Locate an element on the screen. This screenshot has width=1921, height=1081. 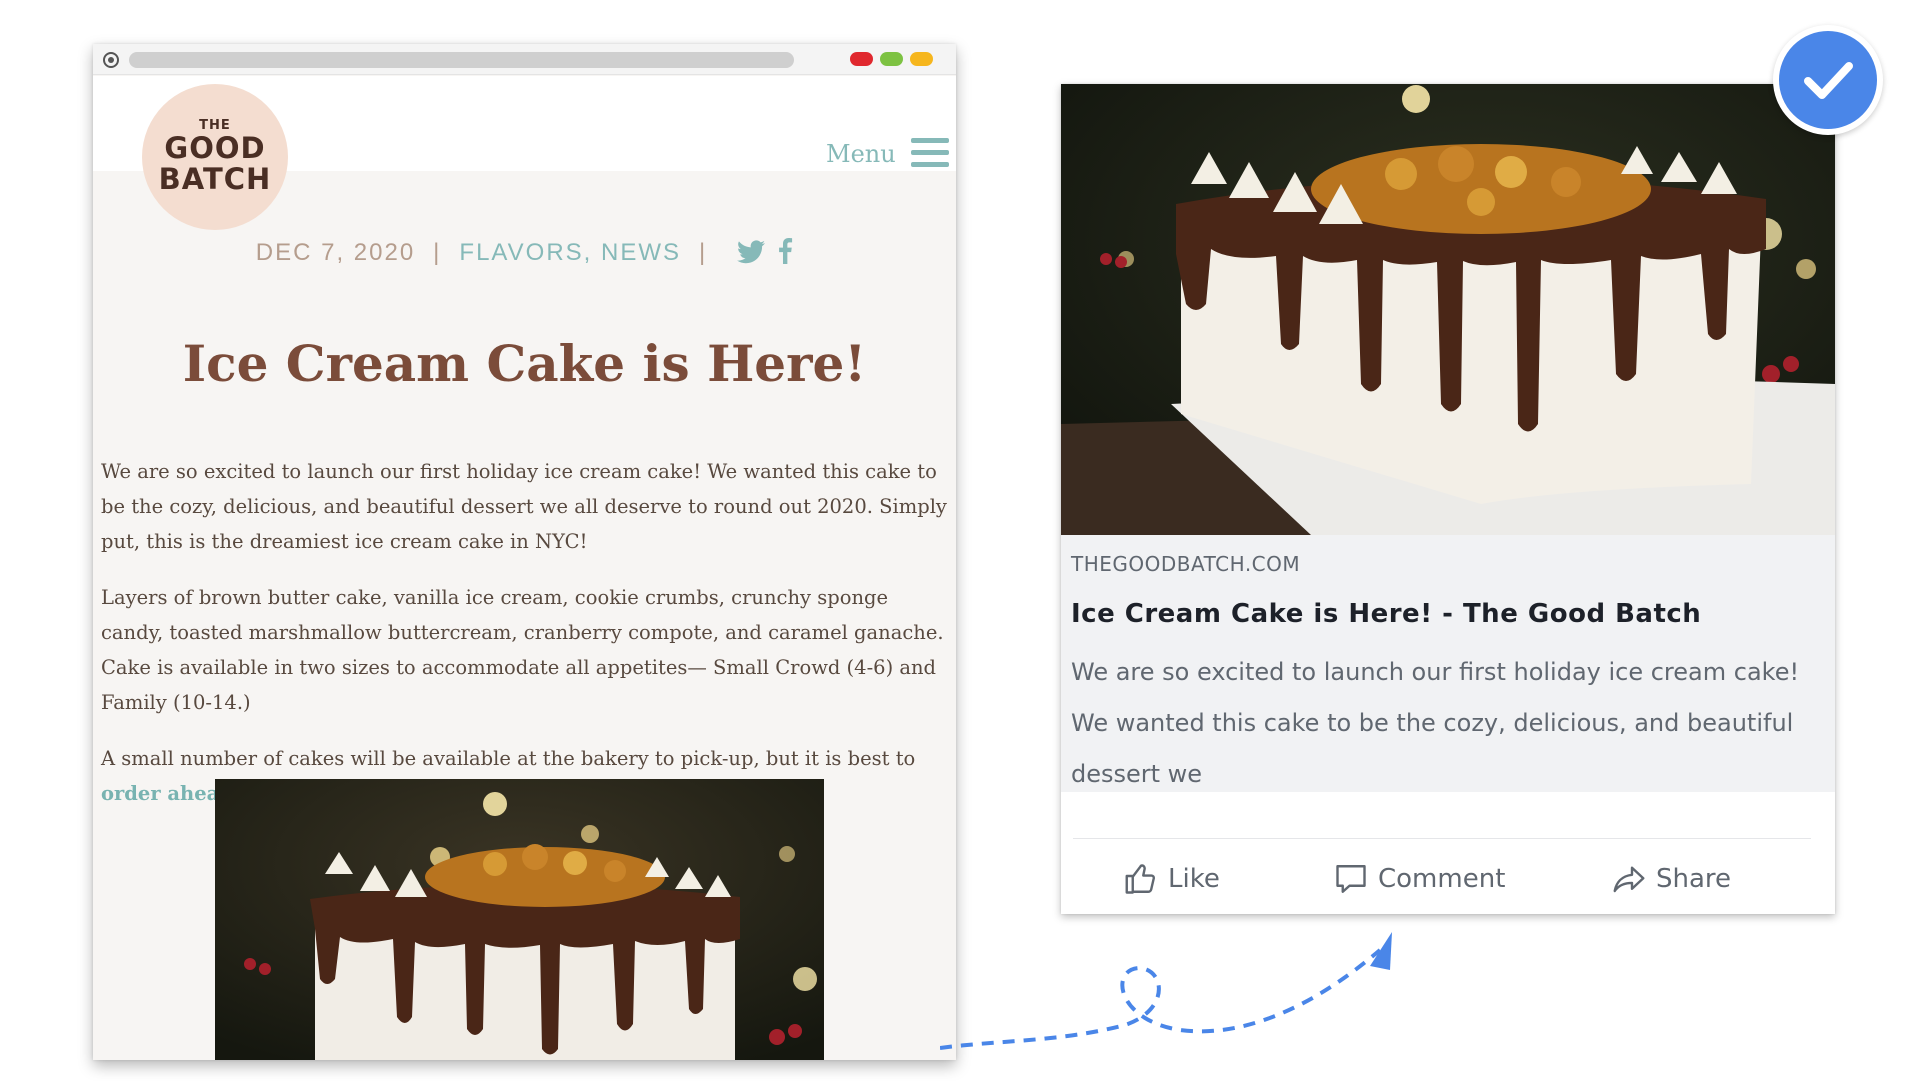
like-button: Like is located at coordinates (1171, 879).